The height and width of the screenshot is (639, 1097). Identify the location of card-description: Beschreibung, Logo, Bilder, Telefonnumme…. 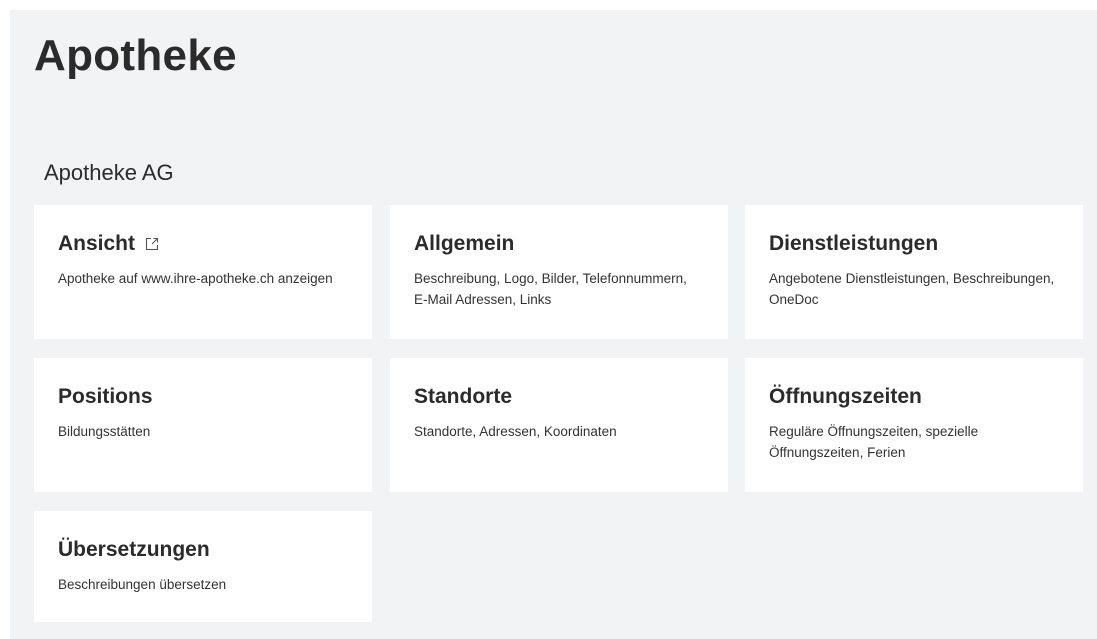
(550, 289).